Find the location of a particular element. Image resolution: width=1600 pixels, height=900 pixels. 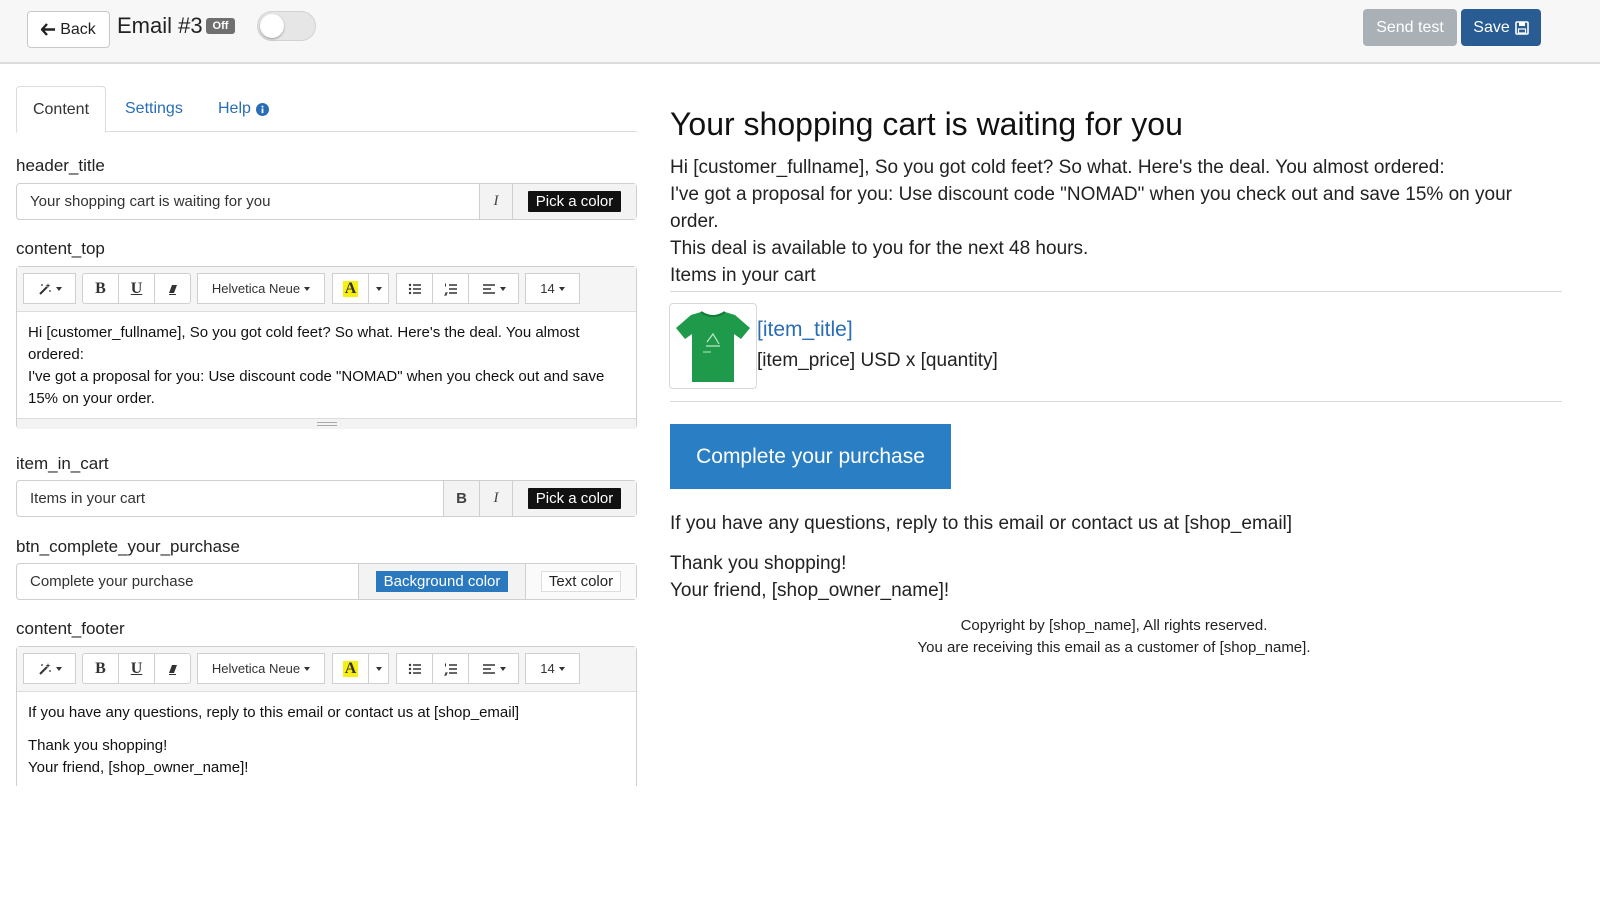

btn-complete-group: Background color Text color is located at coordinates (326, 581).